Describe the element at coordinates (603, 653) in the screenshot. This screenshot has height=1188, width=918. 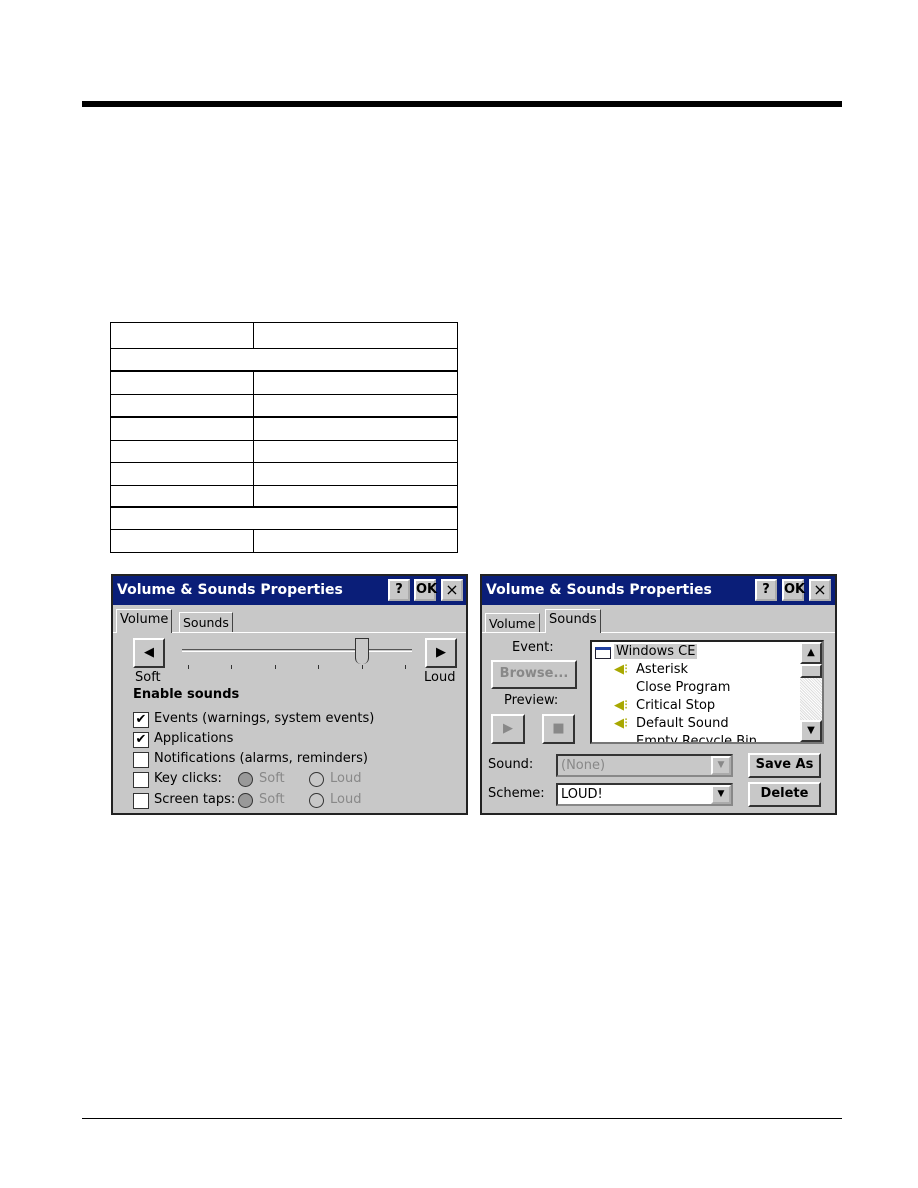
I see `window-icon` at that location.